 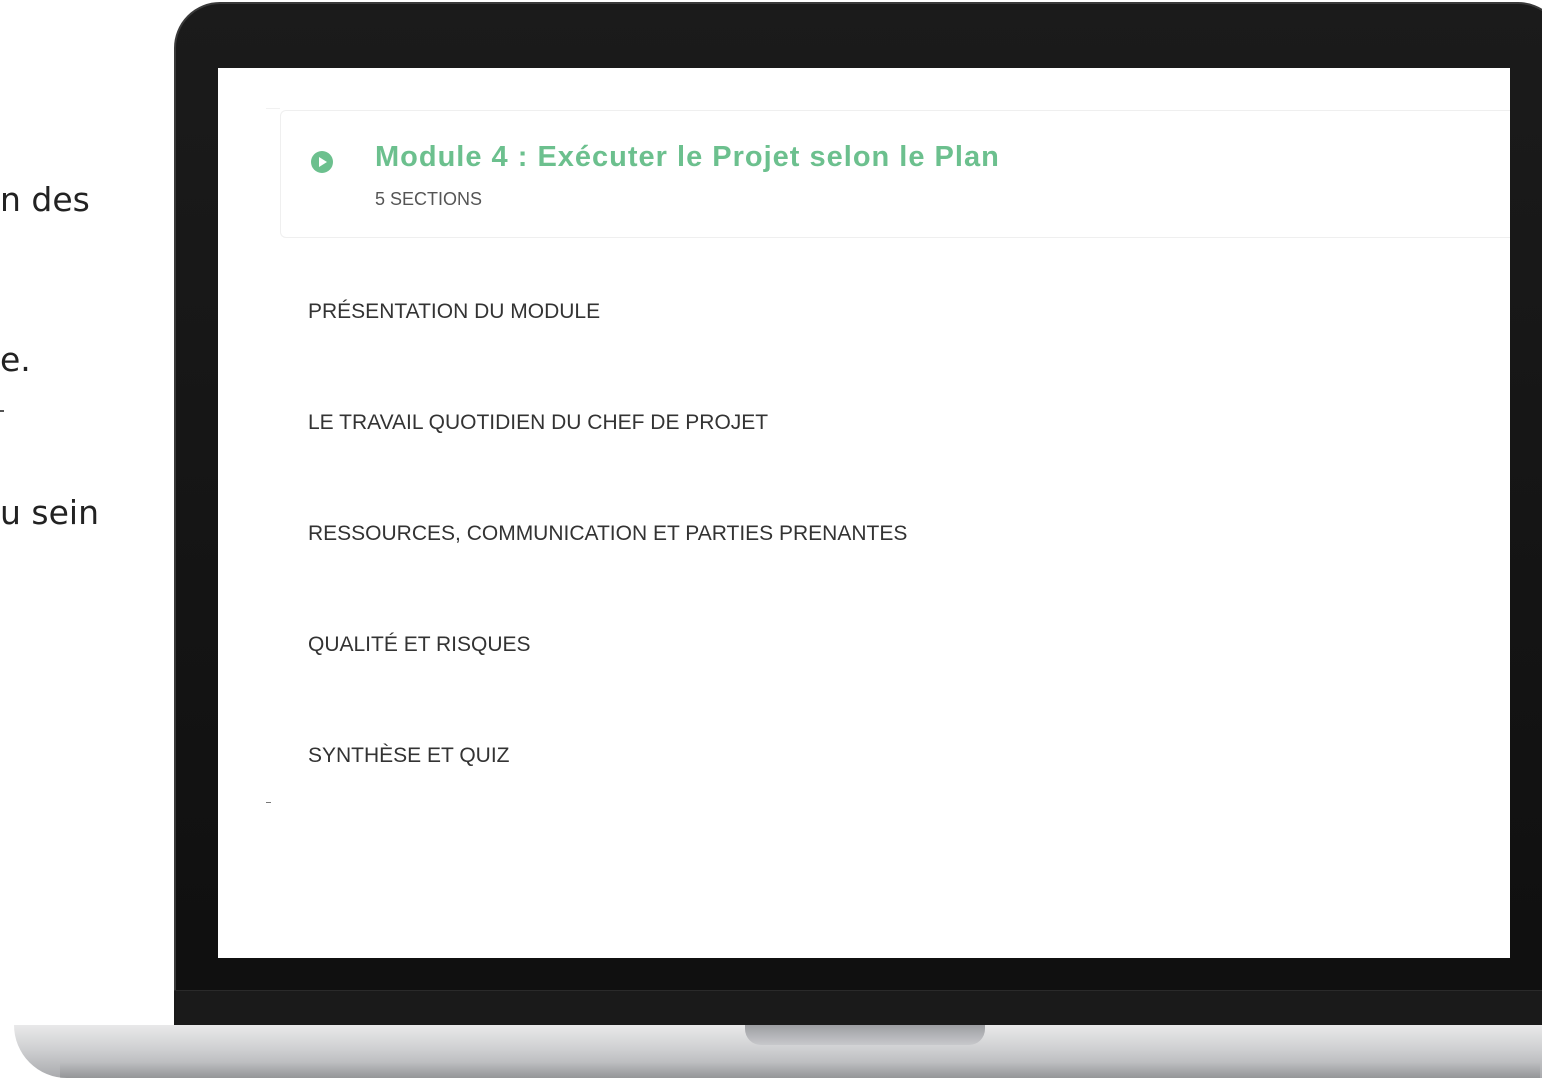 I want to click on section-item-travail-quotidien: LE TRAVAIL QUOTIDIEN DU CHEF DE PROJET, so click(x=538, y=423).